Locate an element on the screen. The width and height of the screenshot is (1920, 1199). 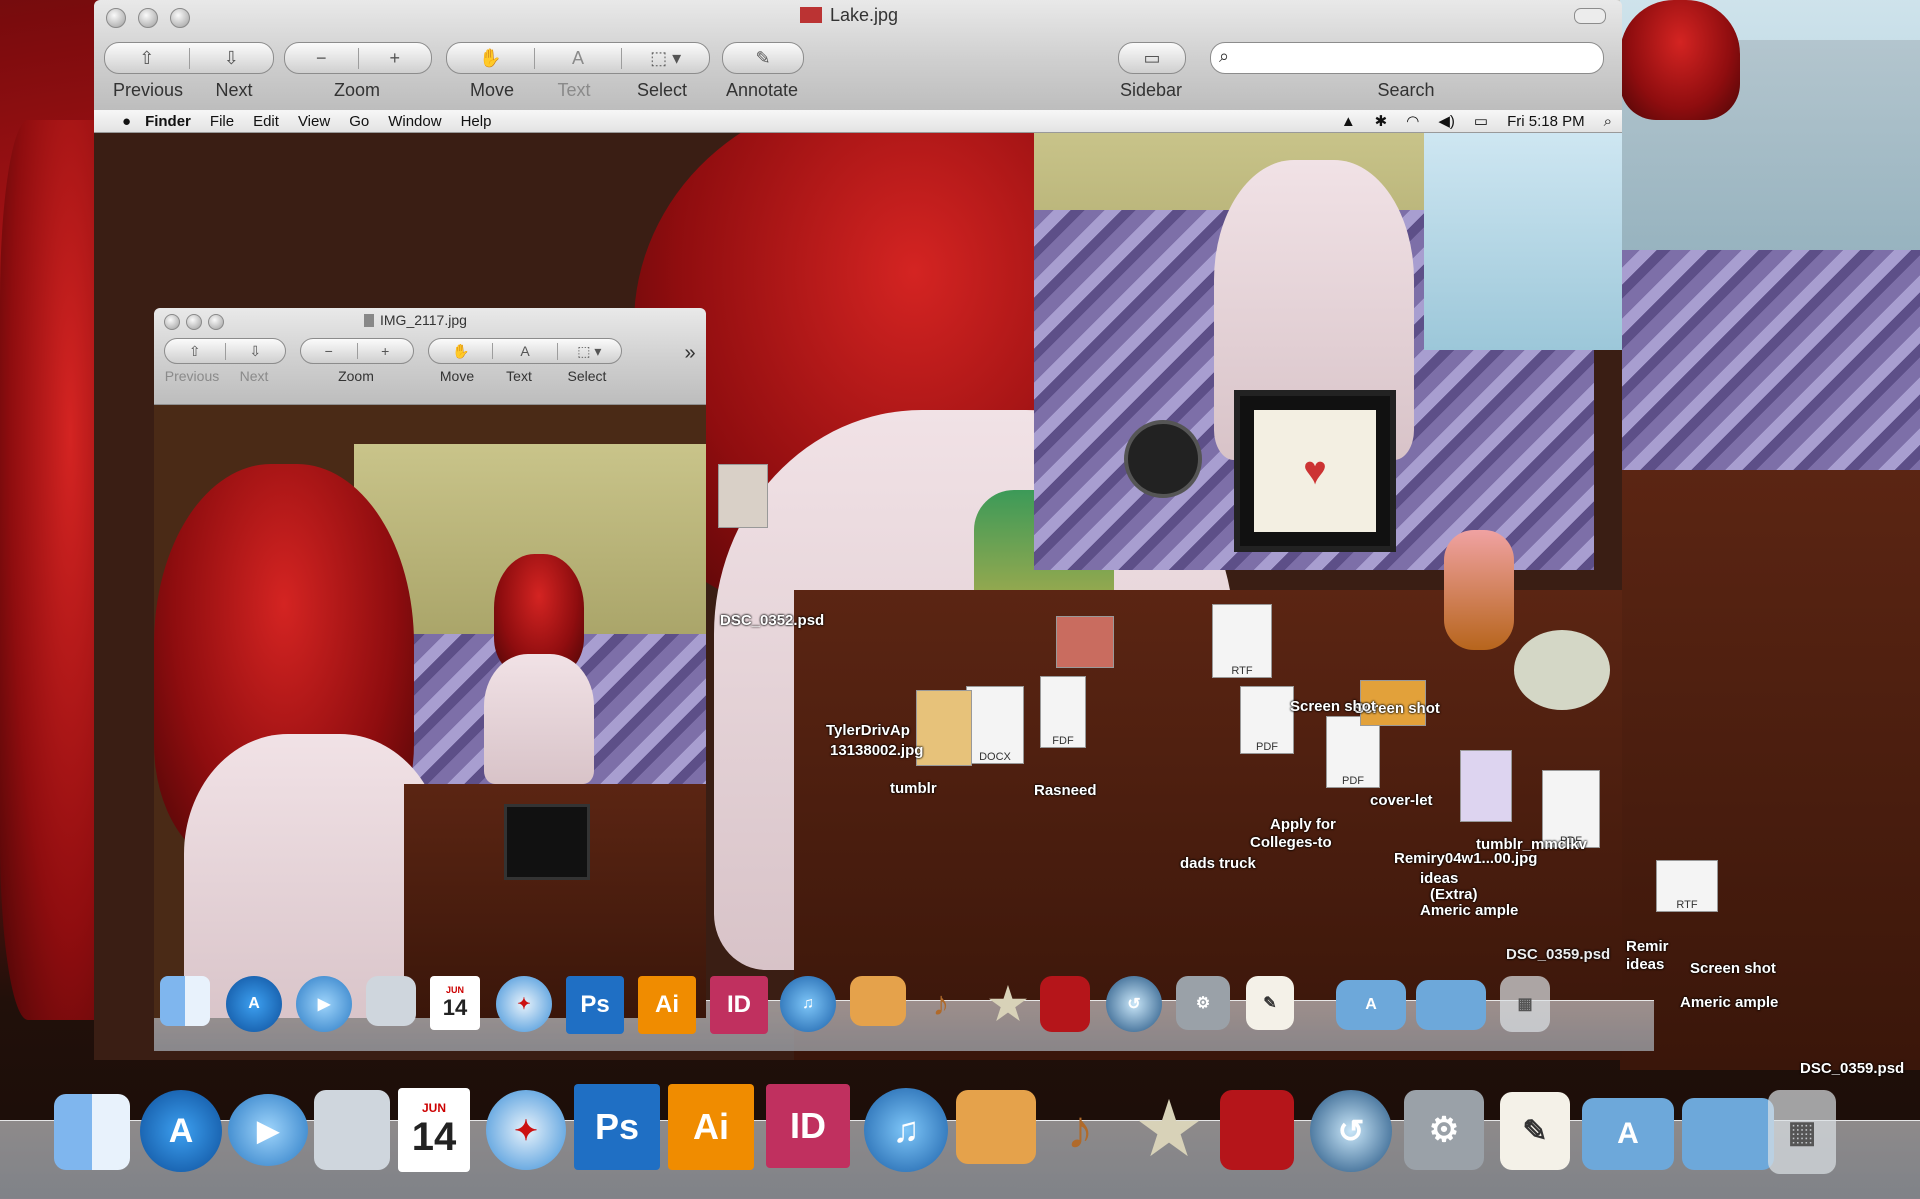
file-thumbnail: FDF is located at coordinates (1063, 712).